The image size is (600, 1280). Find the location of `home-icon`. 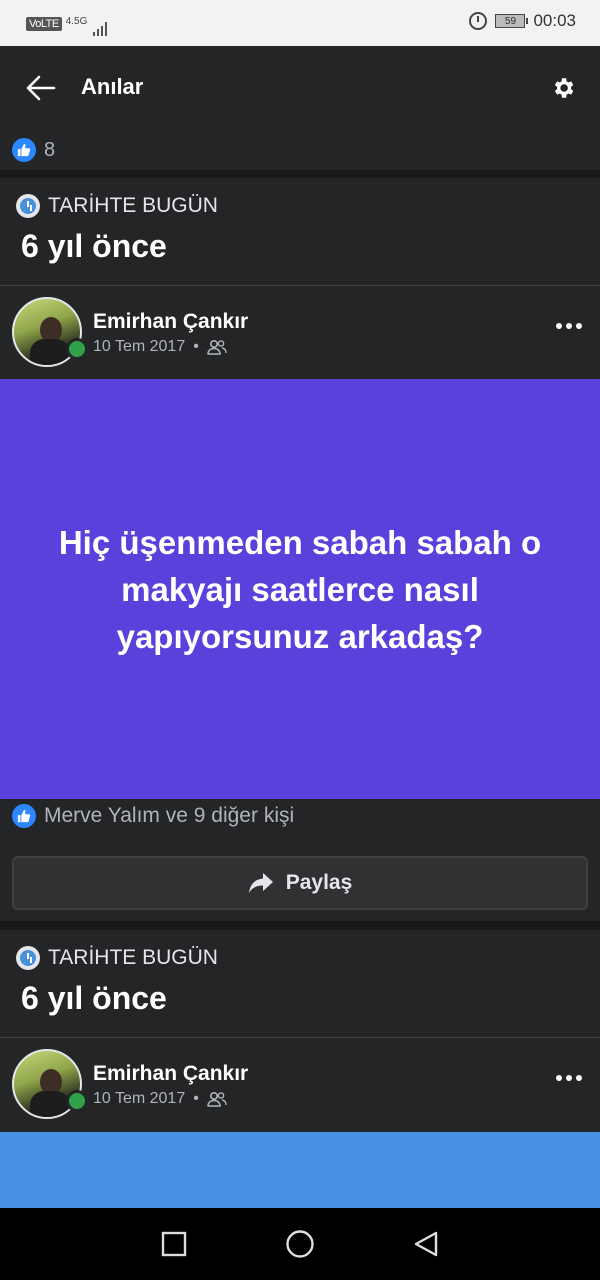

home-icon is located at coordinates (300, 1244).